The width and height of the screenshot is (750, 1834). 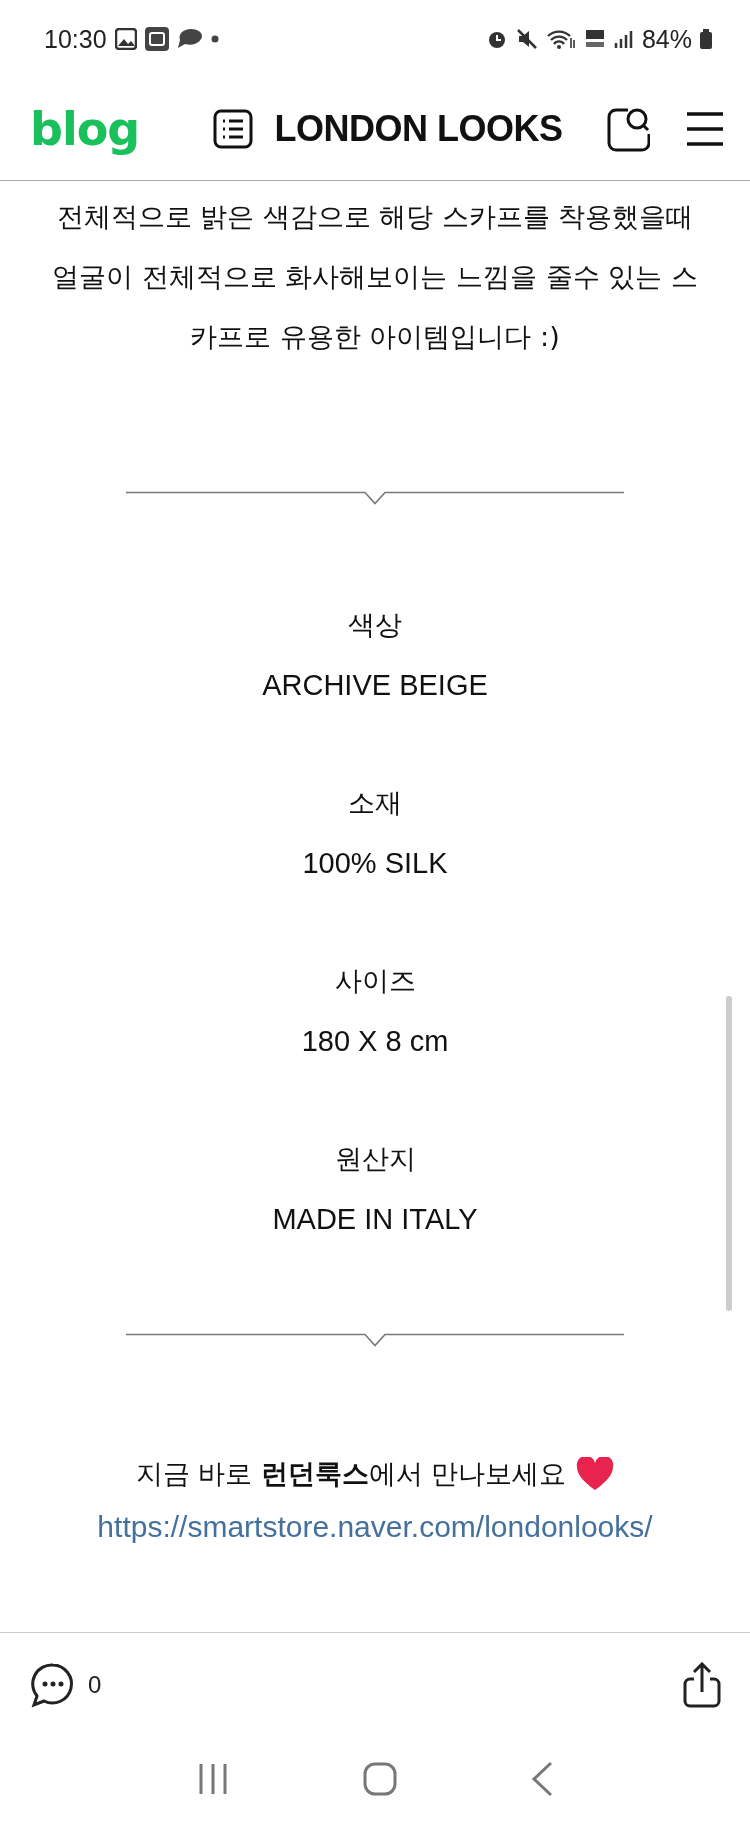 I want to click on share-icon, so click(x=702, y=1684).